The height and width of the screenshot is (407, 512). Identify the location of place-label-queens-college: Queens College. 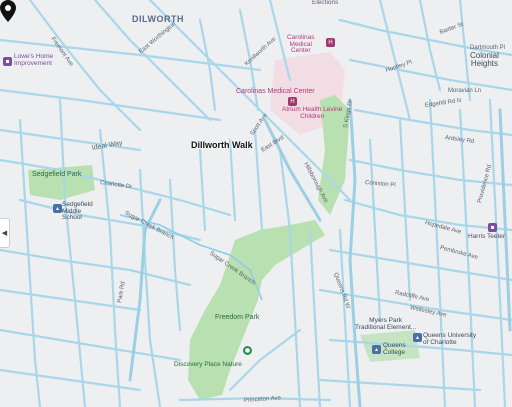
(394, 349).